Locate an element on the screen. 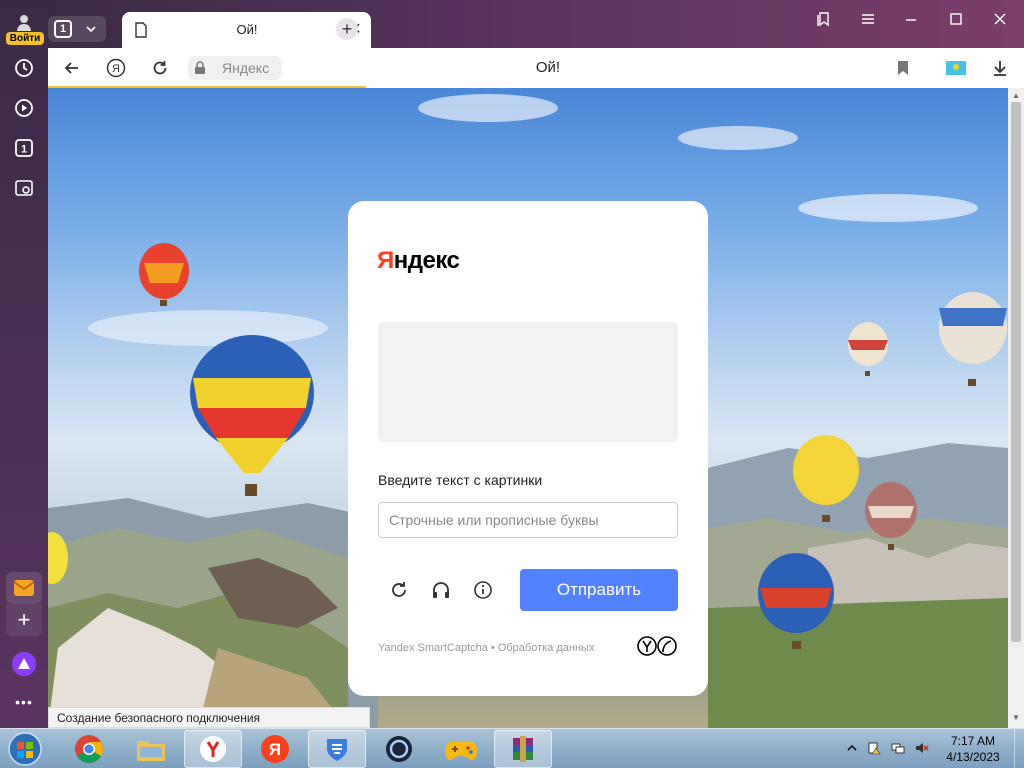  submit-button: Отправить is located at coordinates (599, 590).